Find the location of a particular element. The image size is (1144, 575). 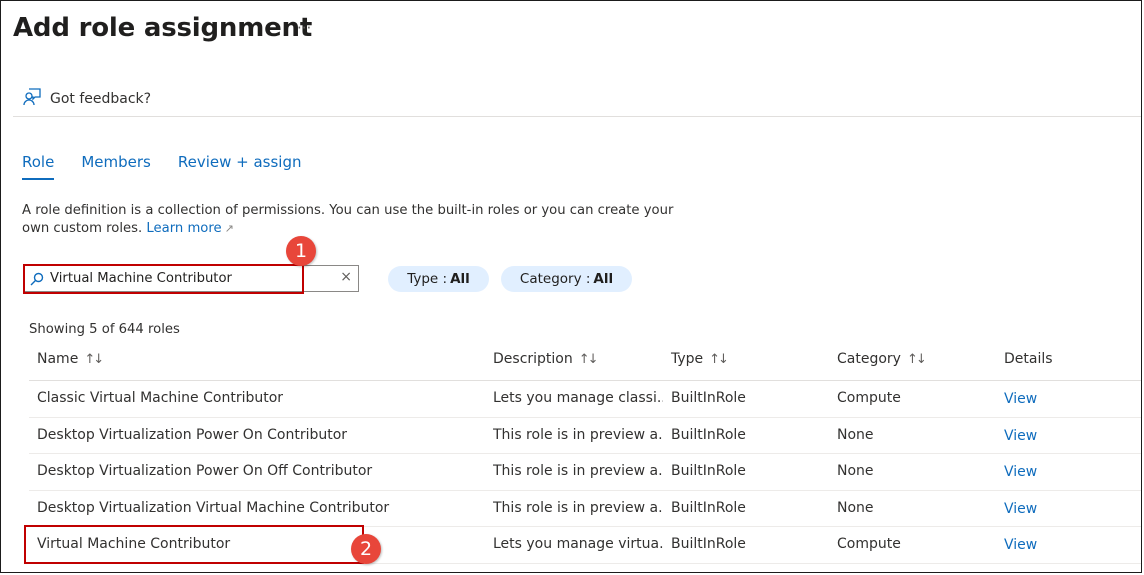

clear-search-button: × is located at coordinates (346, 277).